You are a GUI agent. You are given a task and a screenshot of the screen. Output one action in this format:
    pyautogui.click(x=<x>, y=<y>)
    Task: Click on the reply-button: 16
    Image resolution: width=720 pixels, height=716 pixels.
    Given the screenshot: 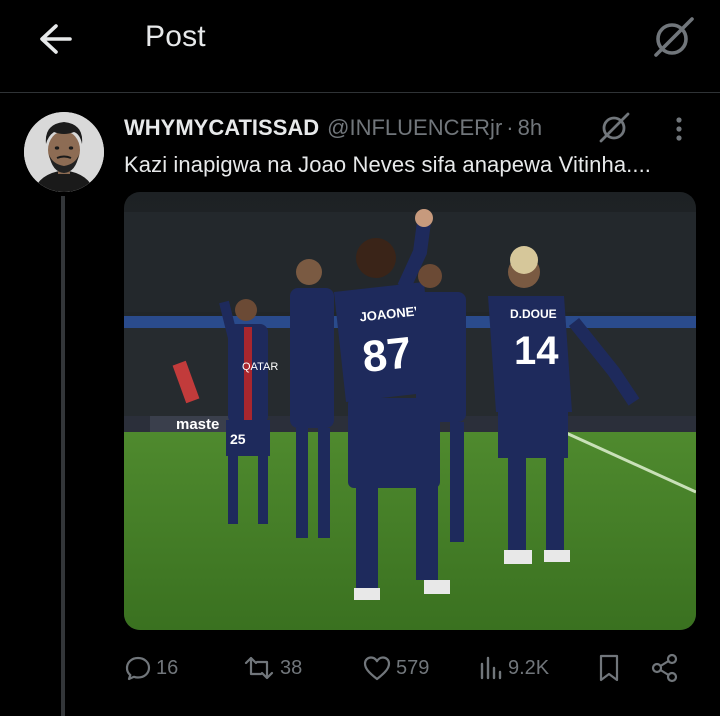 What is the action you would take?
    pyautogui.click(x=151, y=668)
    